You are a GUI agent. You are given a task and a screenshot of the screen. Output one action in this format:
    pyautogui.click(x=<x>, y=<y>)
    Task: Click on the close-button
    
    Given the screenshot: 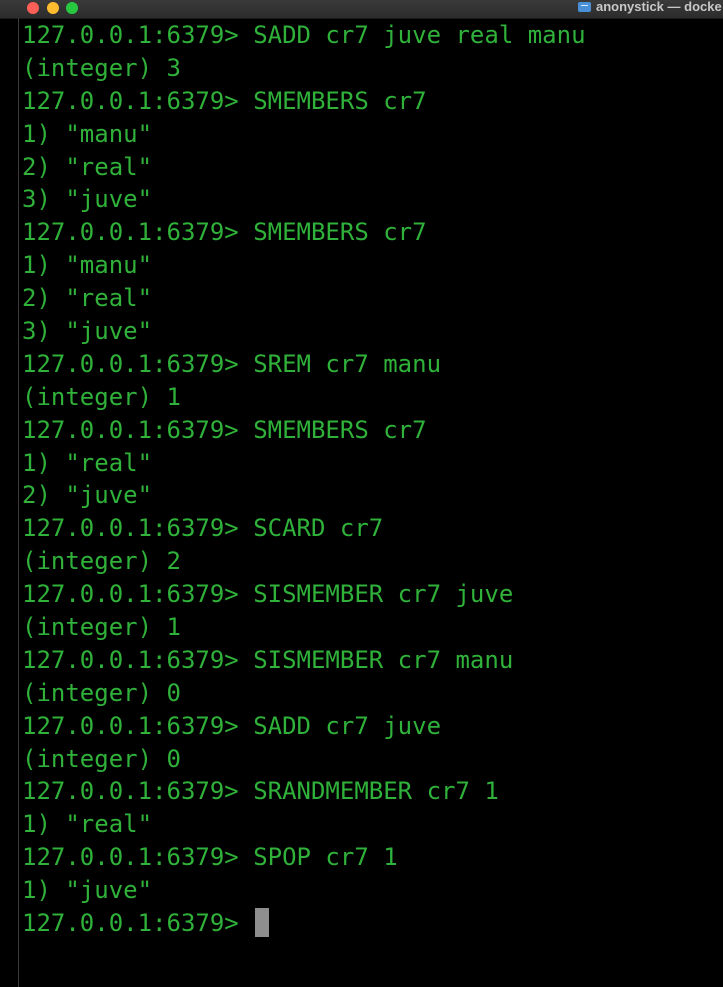 What is the action you would take?
    pyautogui.click(x=33, y=8)
    